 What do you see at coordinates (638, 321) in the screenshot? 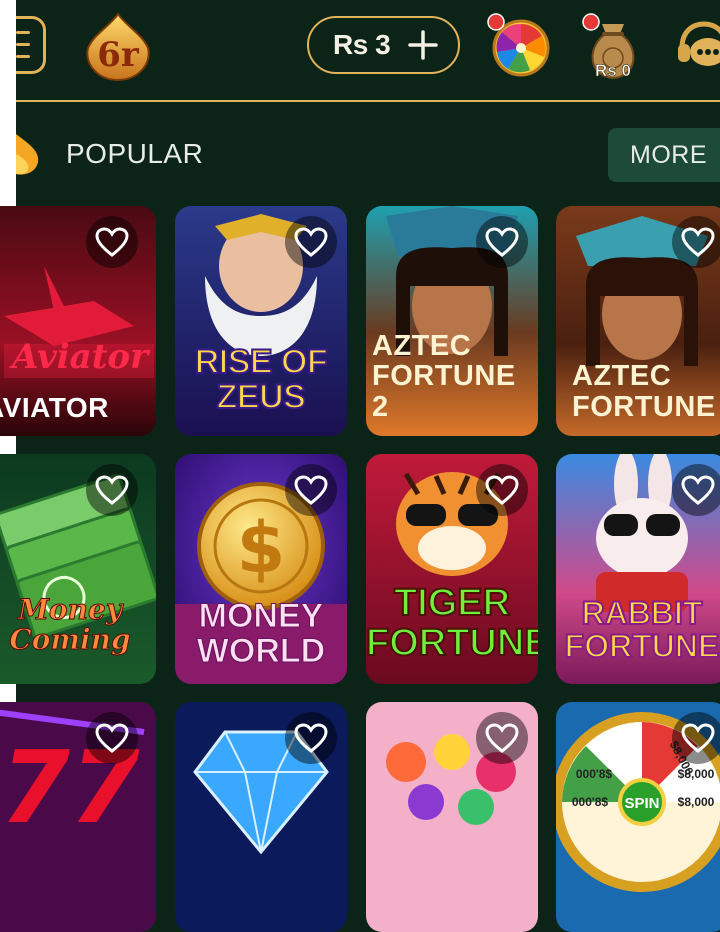
I see `game-tile-aztec-fortune: AZTEC FORTUNE` at bounding box center [638, 321].